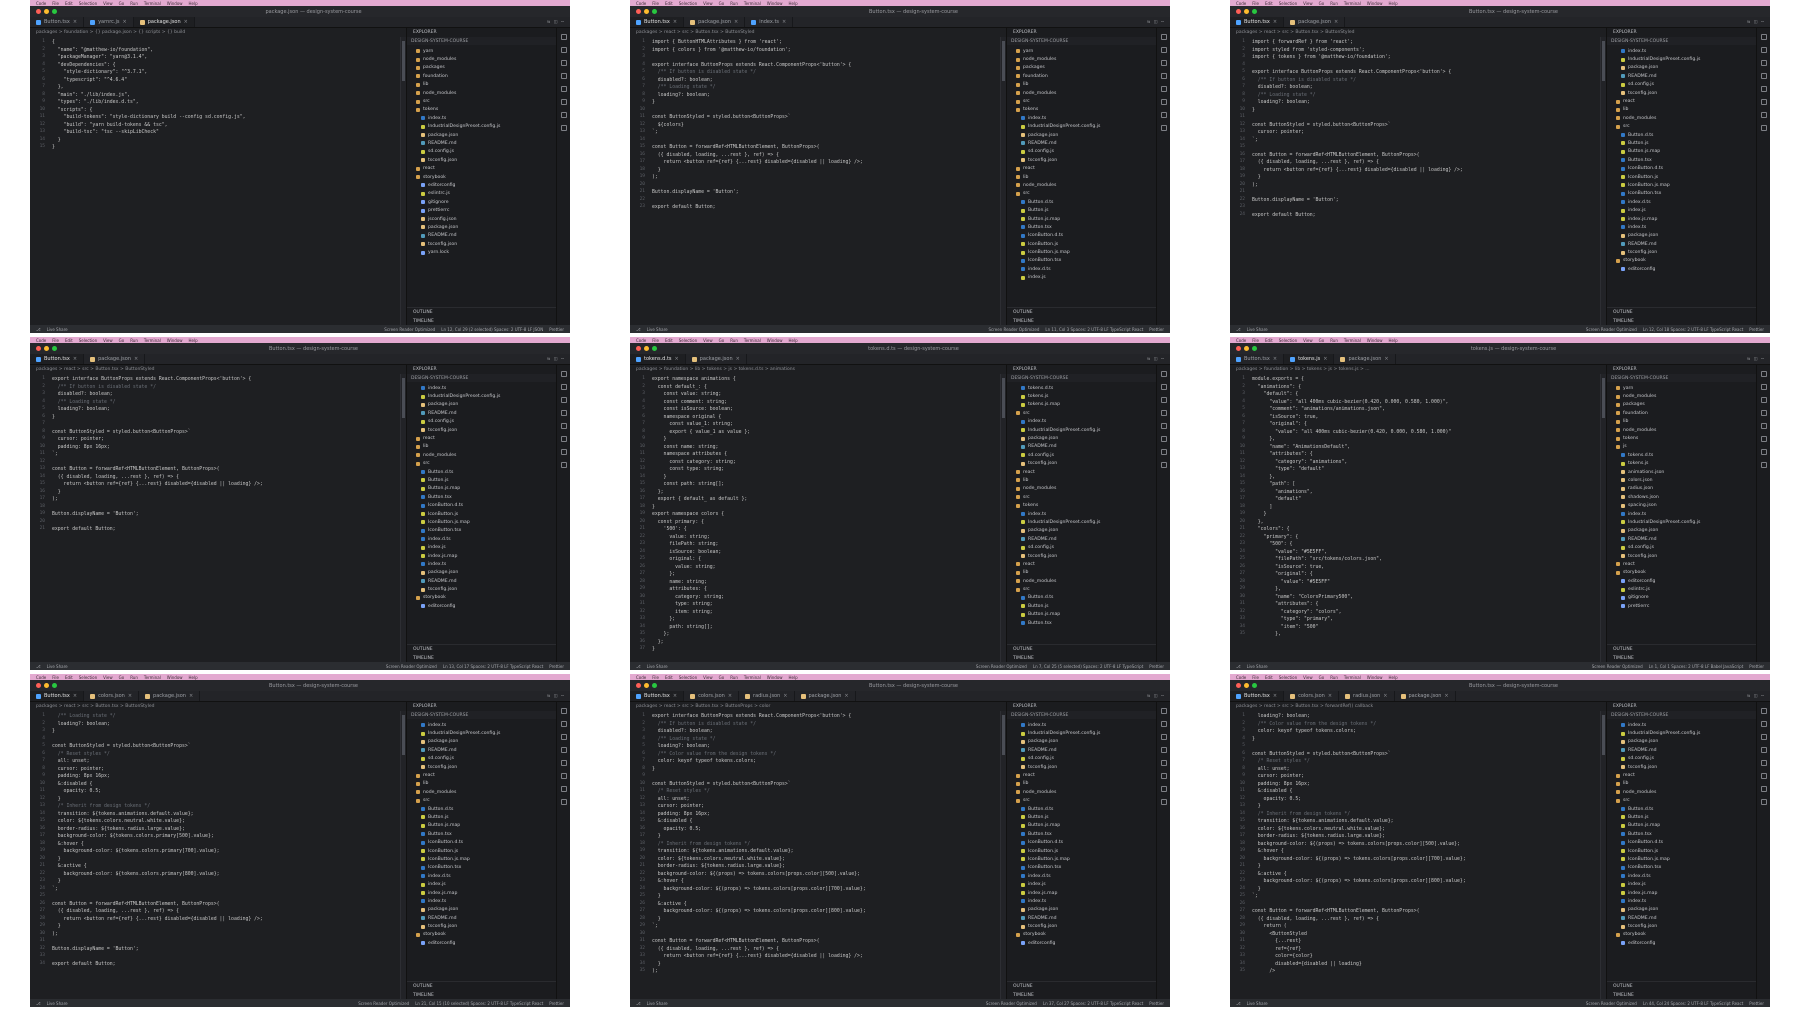  I want to click on code-line: import styled from 'styled-components';, so click(1426, 51).